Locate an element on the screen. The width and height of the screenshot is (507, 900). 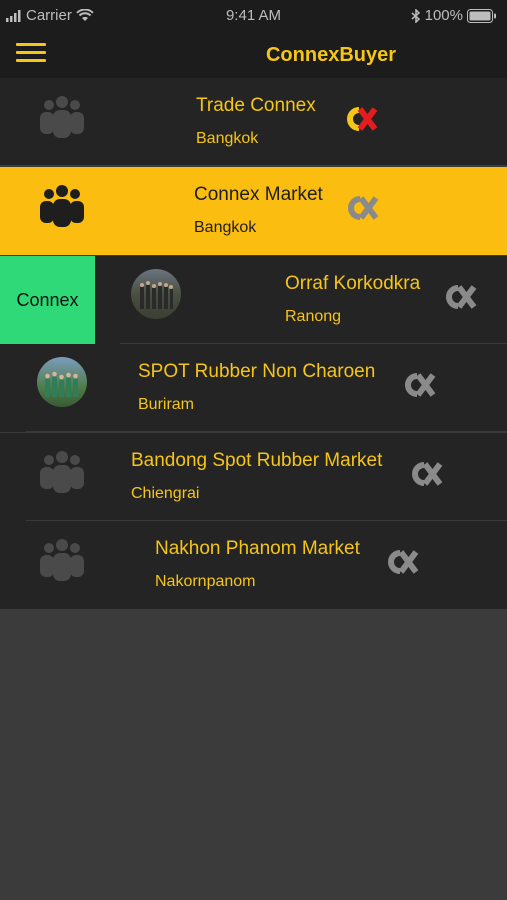
battery-percent: 100% is located at coordinates (443, 15).